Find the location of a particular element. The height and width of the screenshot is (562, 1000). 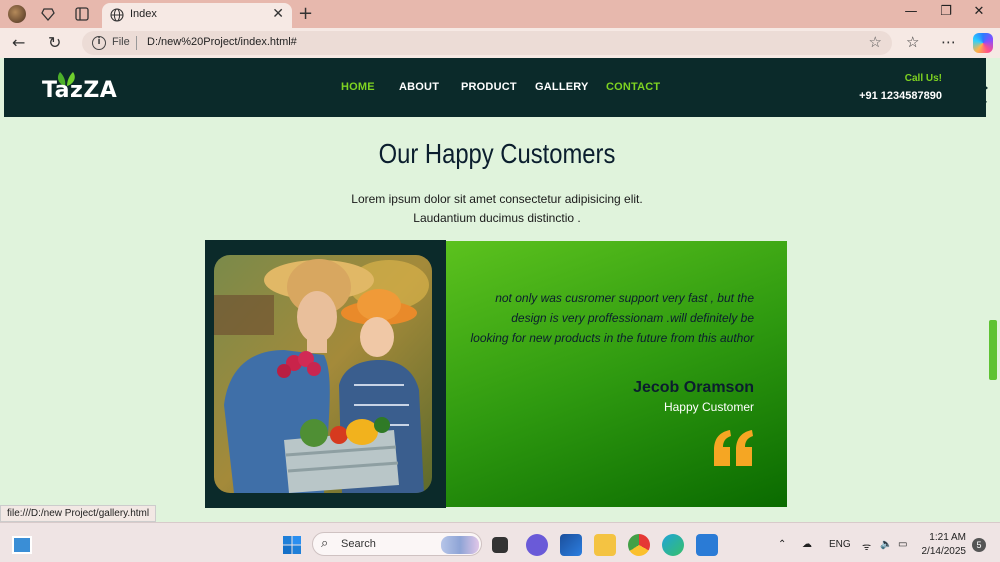

site-logo: TazZA is located at coordinates (79, 90).